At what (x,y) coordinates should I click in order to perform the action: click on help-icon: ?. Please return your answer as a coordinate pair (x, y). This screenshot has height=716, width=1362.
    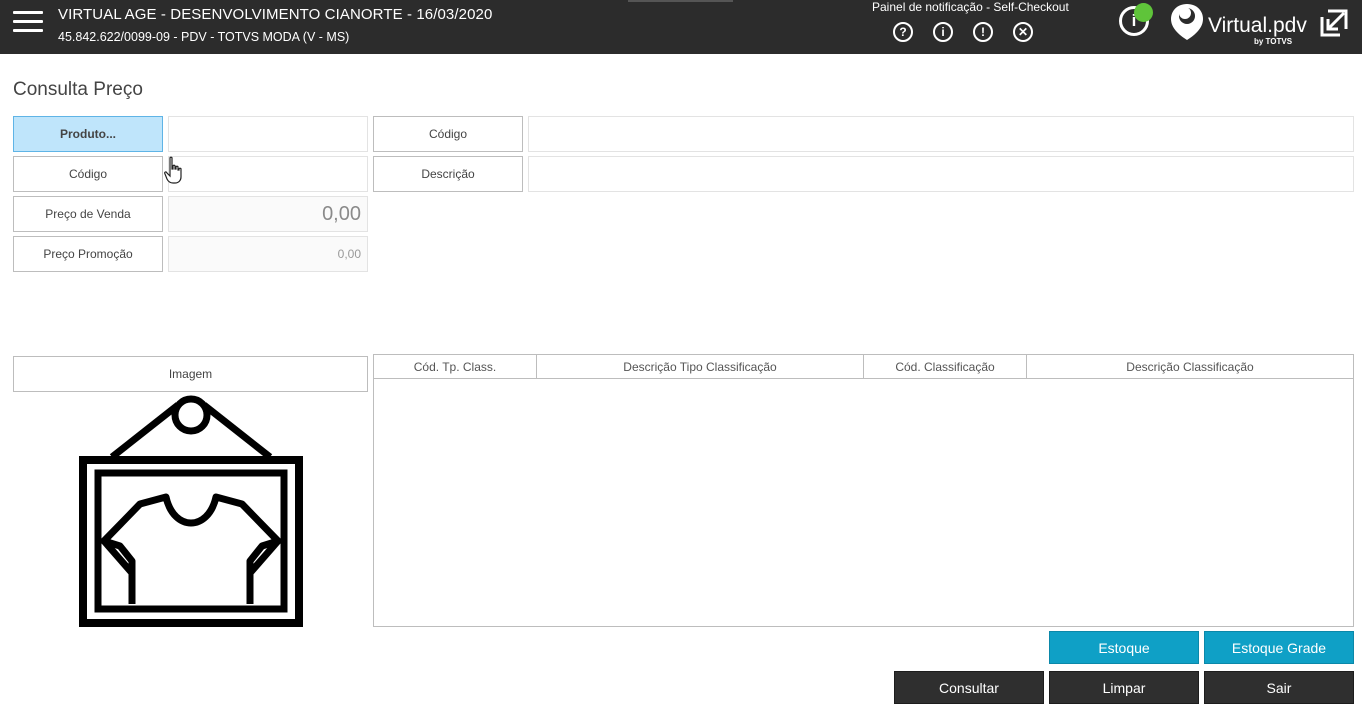
    Looking at the image, I should click on (903, 32).